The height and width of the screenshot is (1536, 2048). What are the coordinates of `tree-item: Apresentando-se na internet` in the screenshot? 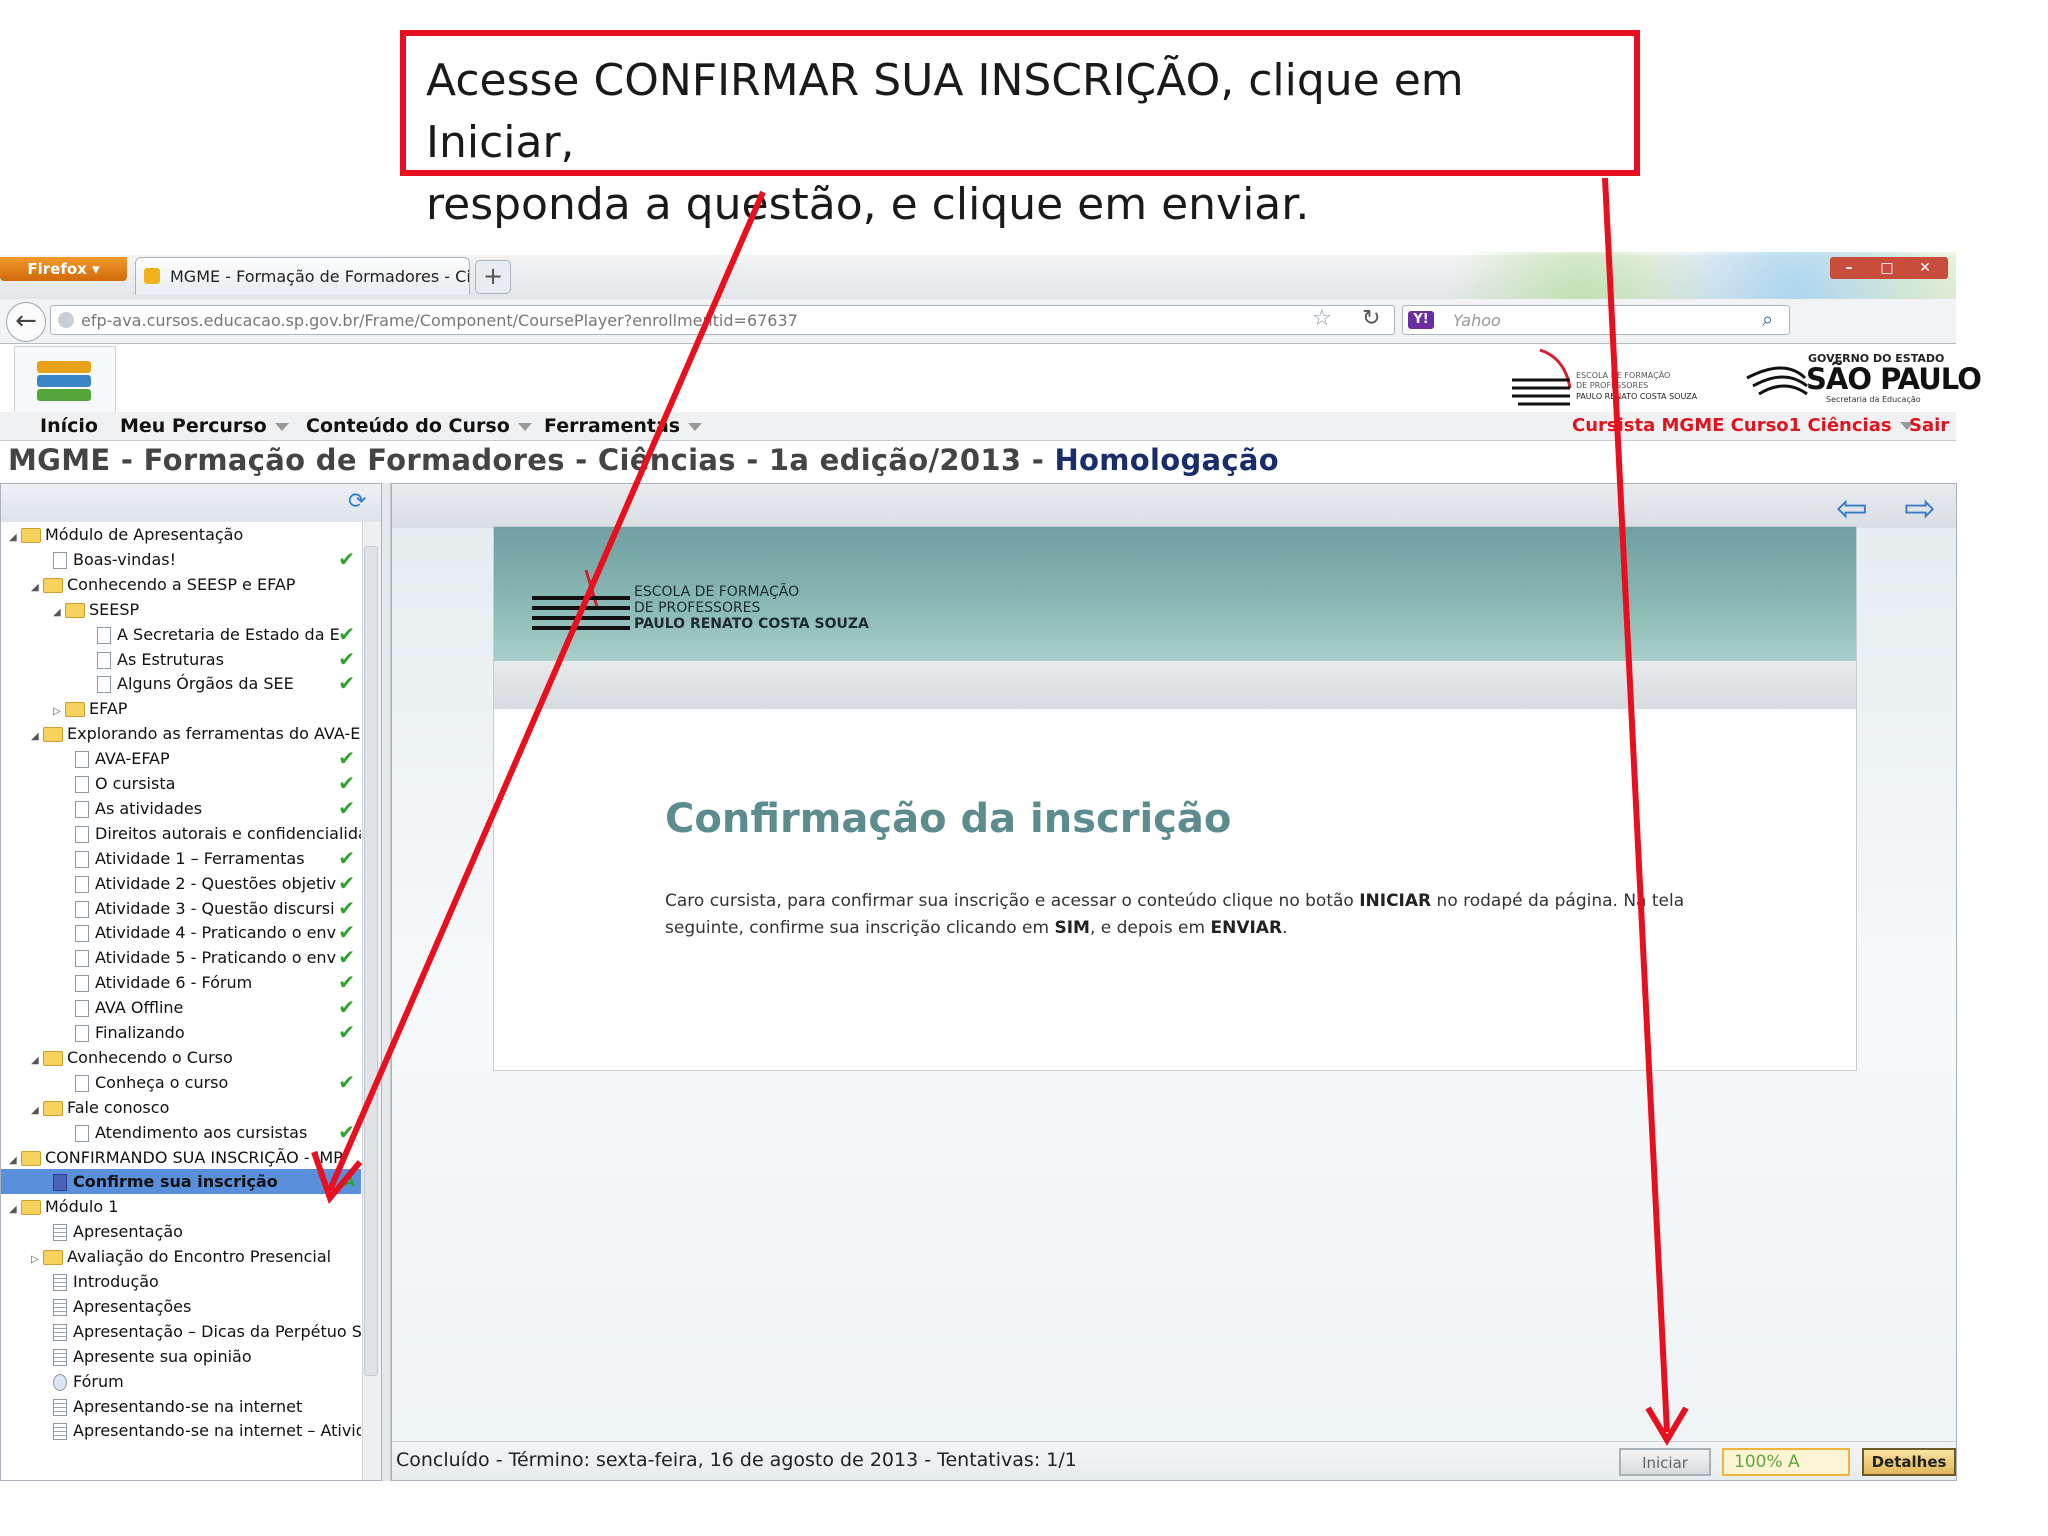 It's located at (181, 1406).